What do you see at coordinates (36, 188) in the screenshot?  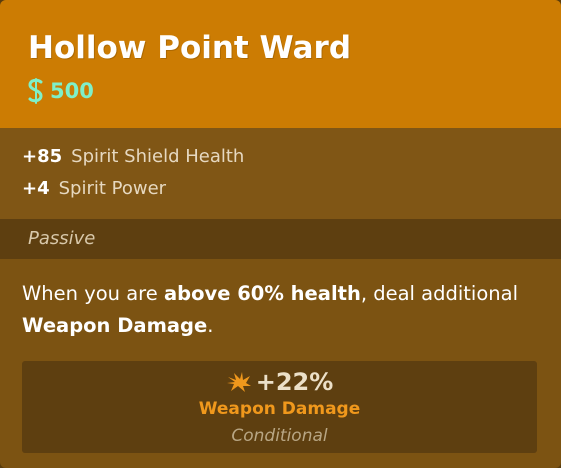 I see `stat-value: +4` at bounding box center [36, 188].